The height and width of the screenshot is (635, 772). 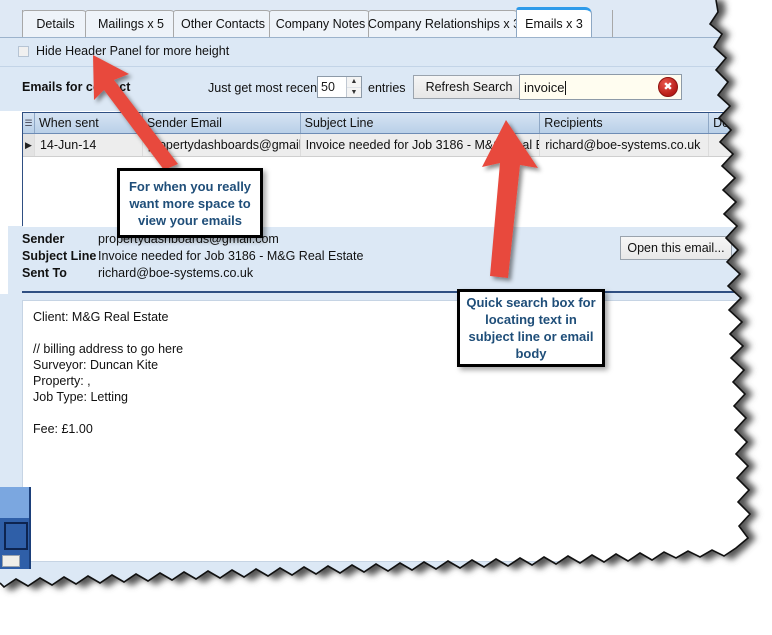 I want to click on search-input-value: invoice, so click(x=544, y=87).